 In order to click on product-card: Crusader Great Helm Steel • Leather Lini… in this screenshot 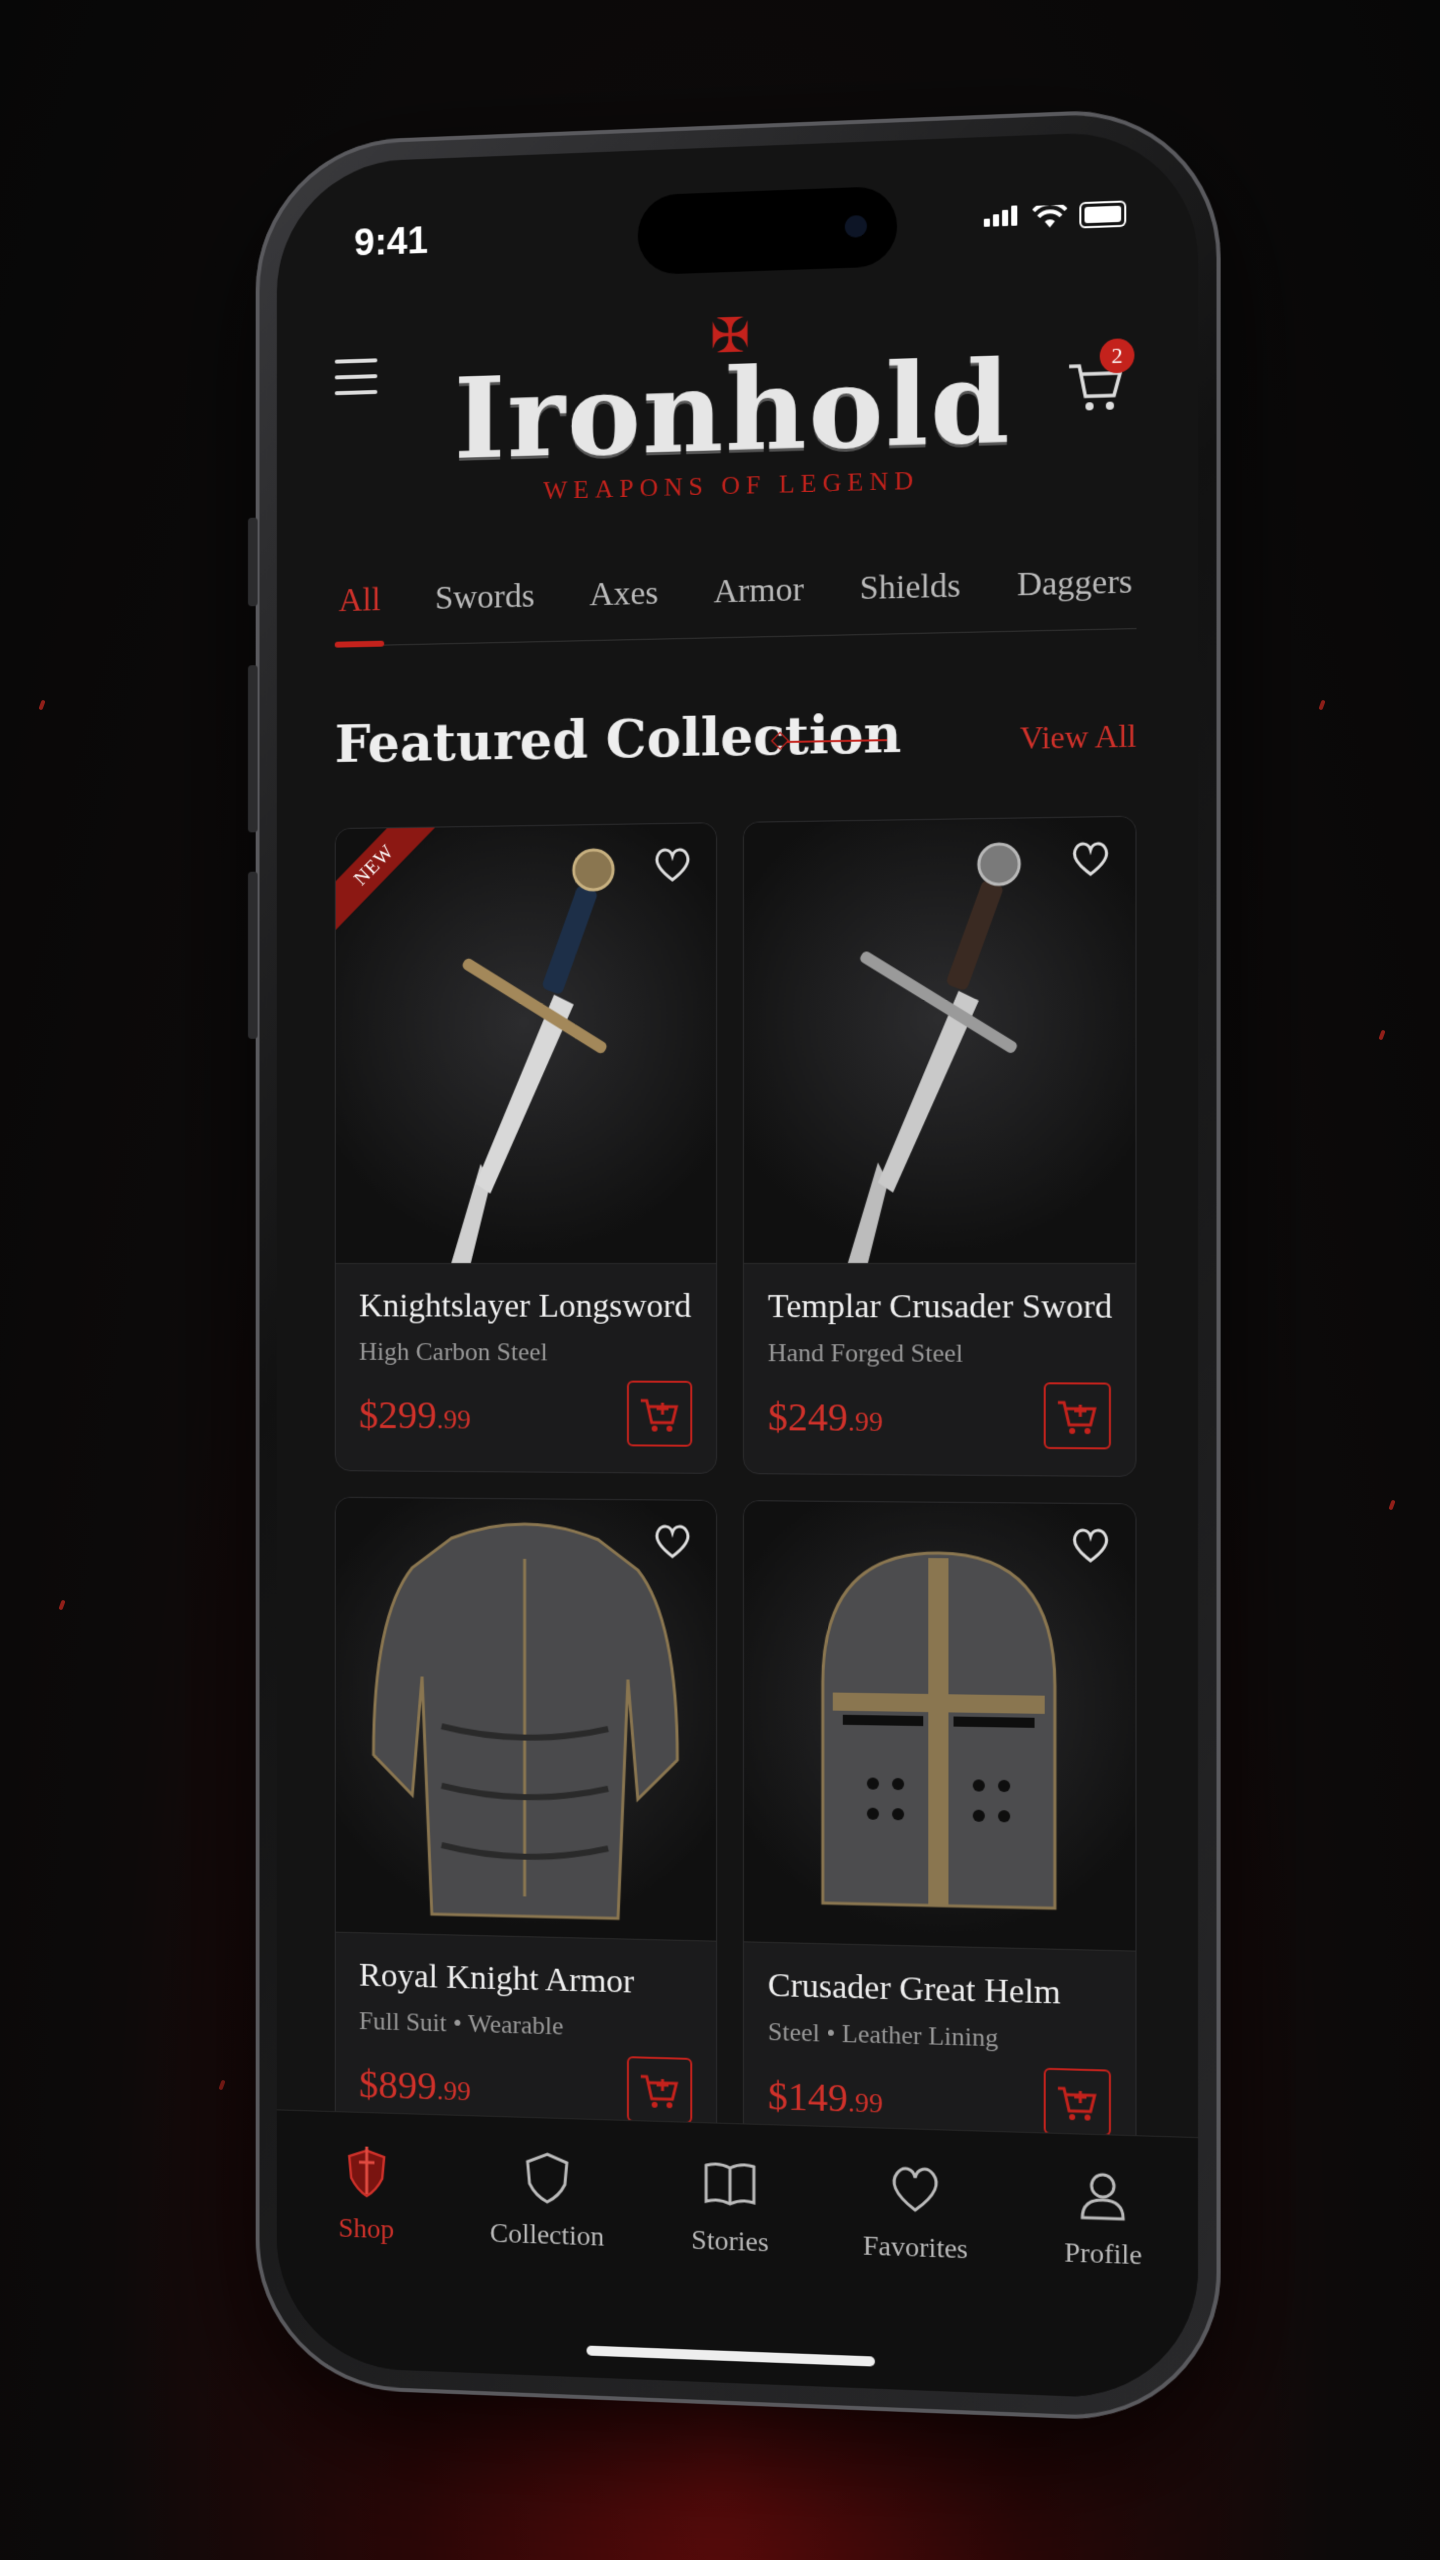, I will do `click(939, 1832)`.